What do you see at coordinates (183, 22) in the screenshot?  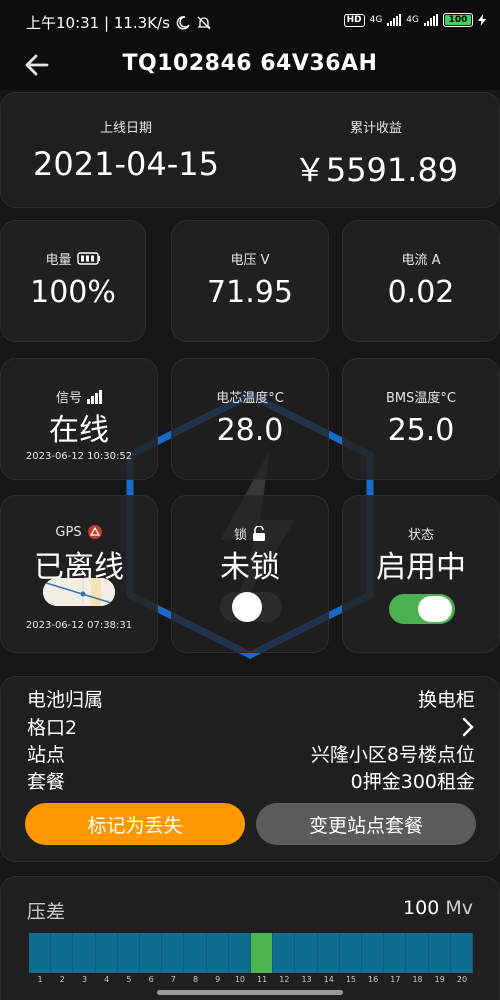 I see `moon-icon` at bounding box center [183, 22].